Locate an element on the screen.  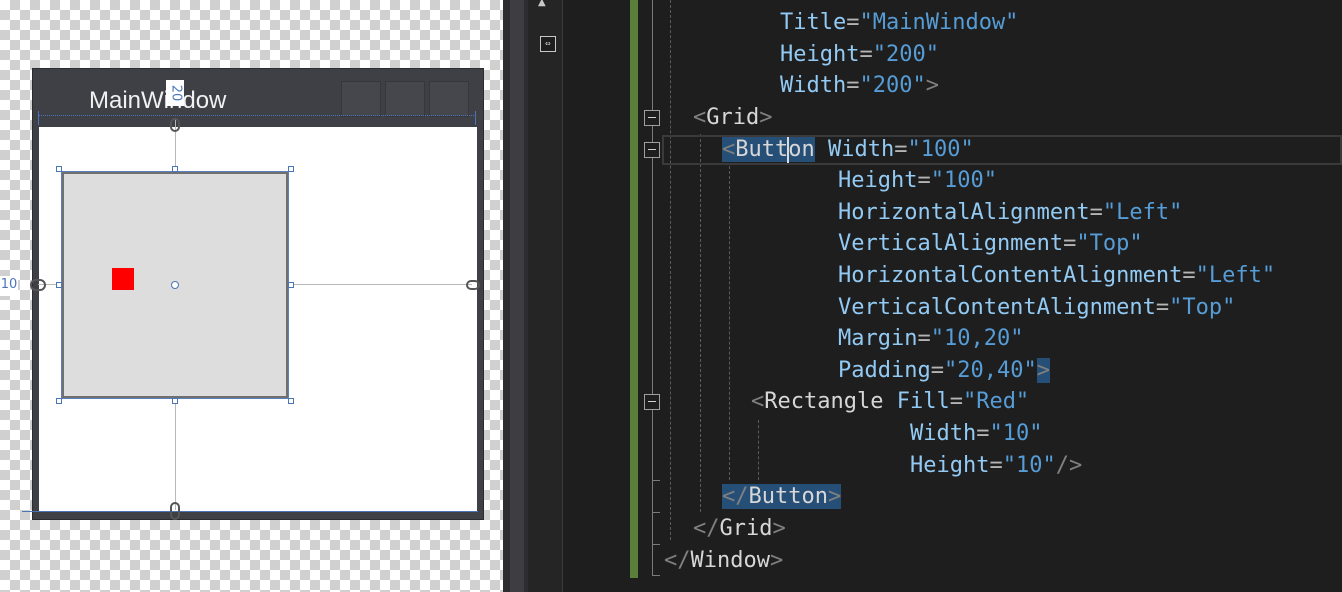
resize-handle-left is located at coordinates (59, 285).